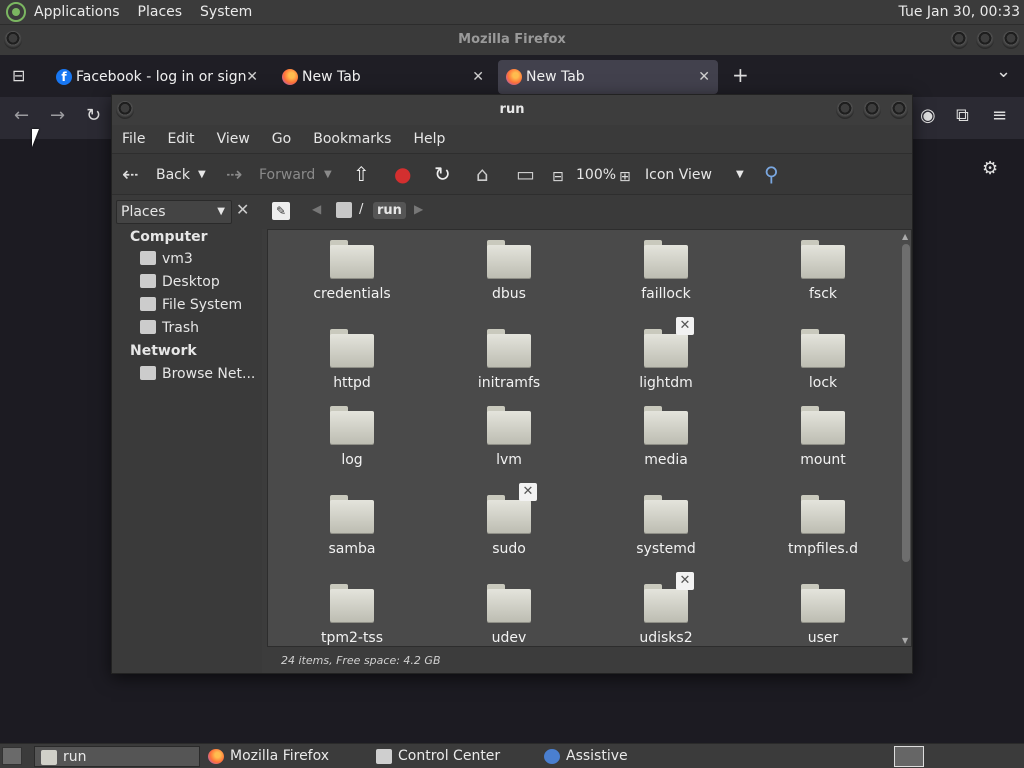 This screenshot has width=1024, height=768. I want to click on hamburger-menu-icon: ≡, so click(999, 115).